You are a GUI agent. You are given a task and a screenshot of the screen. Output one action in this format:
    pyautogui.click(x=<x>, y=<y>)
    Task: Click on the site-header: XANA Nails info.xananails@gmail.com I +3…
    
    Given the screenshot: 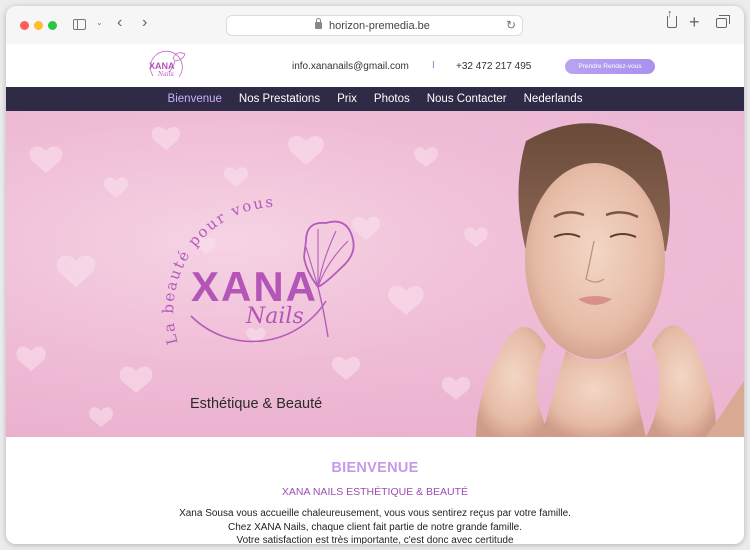 What is the action you would take?
    pyautogui.click(x=375, y=65)
    